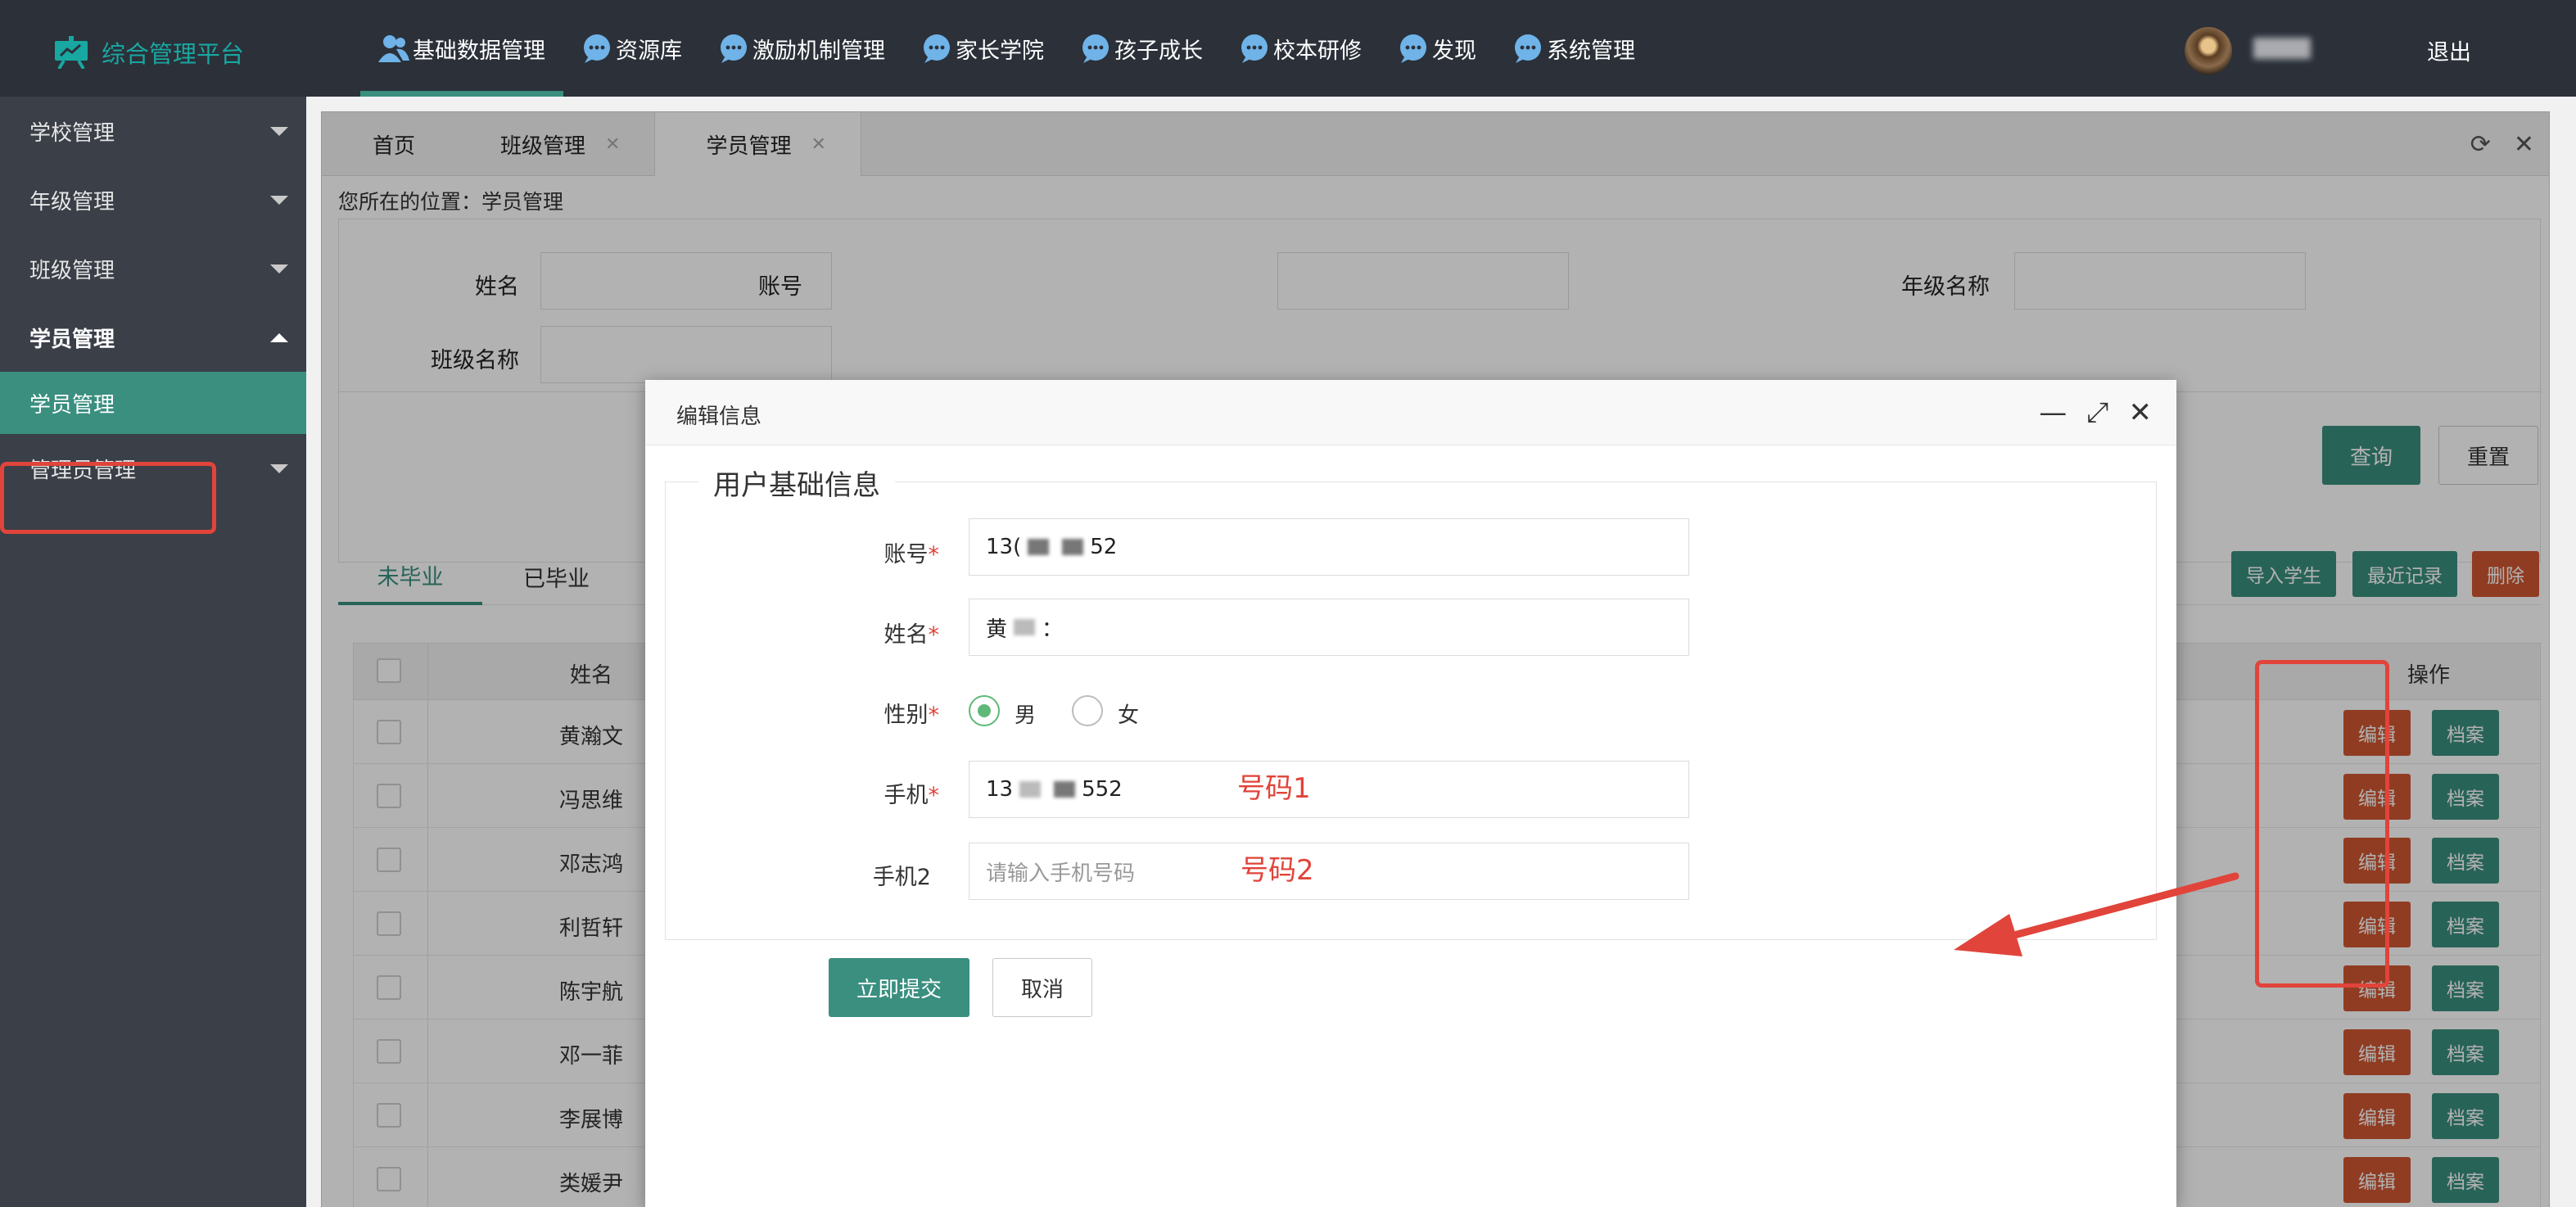 The image size is (2576, 1207). Describe the element at coordinates (818, 51) in the screenshot. I see `nav-label: 激励机制管理` at that location.